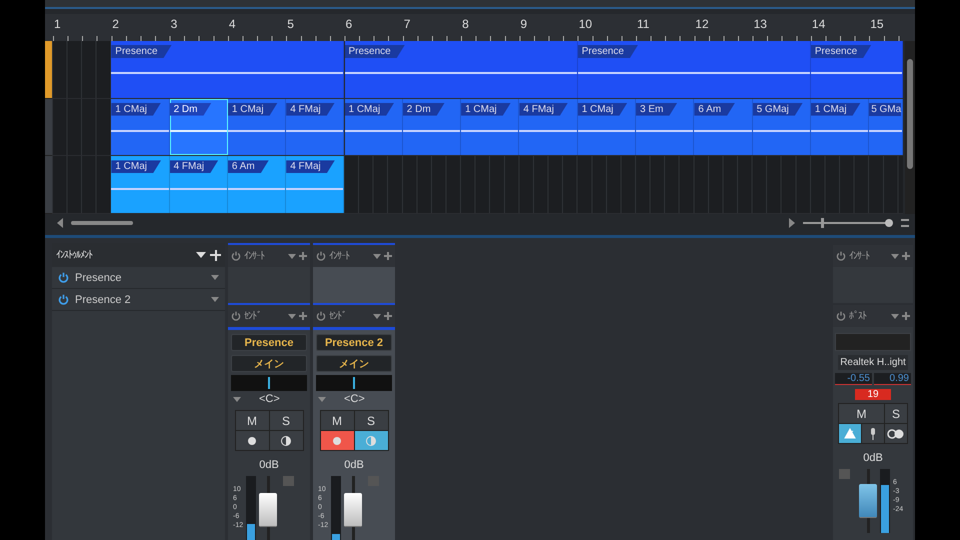 The image size is (960, 540). Describe the element at coordinates (585, 24) in the screenshot. I see `bar-number: 10` at that location.